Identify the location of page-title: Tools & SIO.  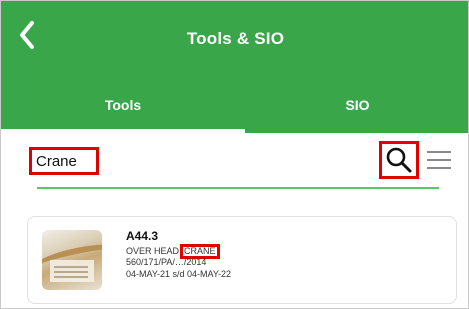
(235, 38).